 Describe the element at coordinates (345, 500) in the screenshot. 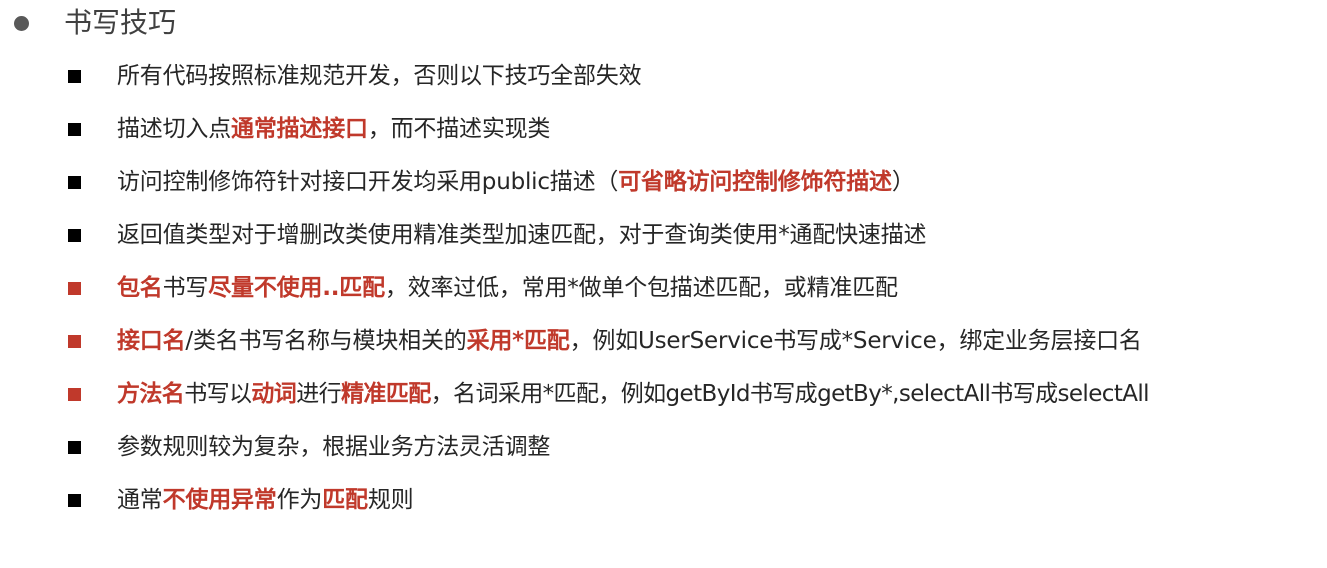

I see `emphasis-text: 匹配` at that location.